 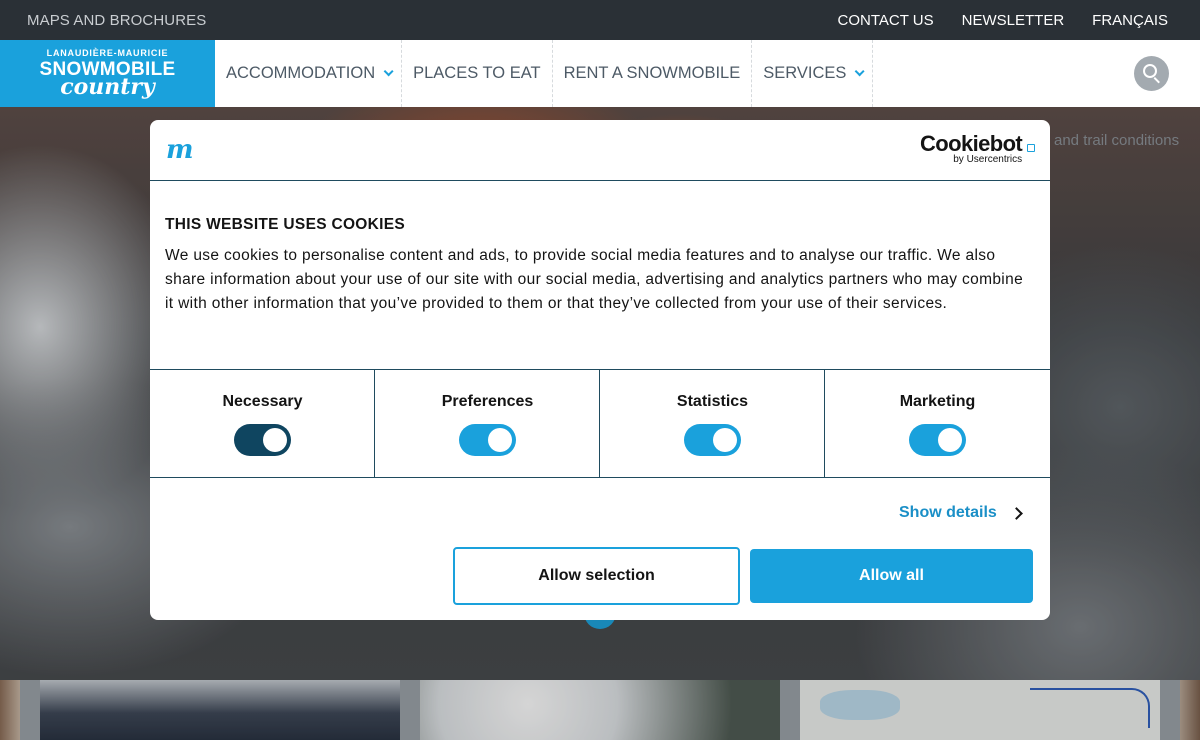 I want to click on toggle-label: Statistics, so click(x=712, y=401).